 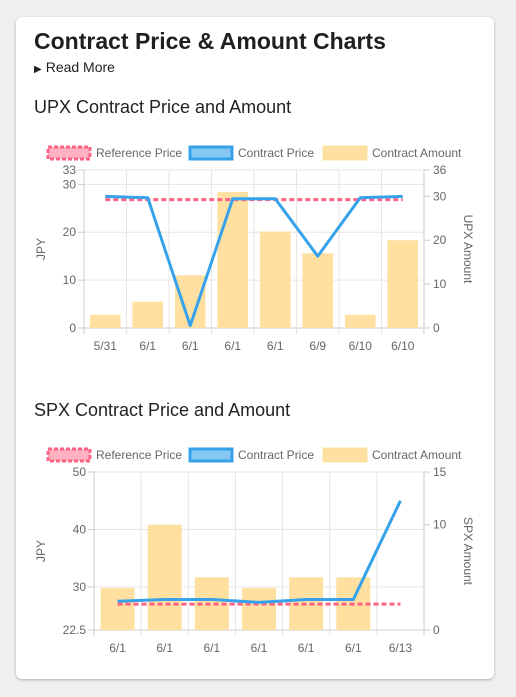 I want to click on upx-tick-label-left: 33, so click(x=70, y=170).